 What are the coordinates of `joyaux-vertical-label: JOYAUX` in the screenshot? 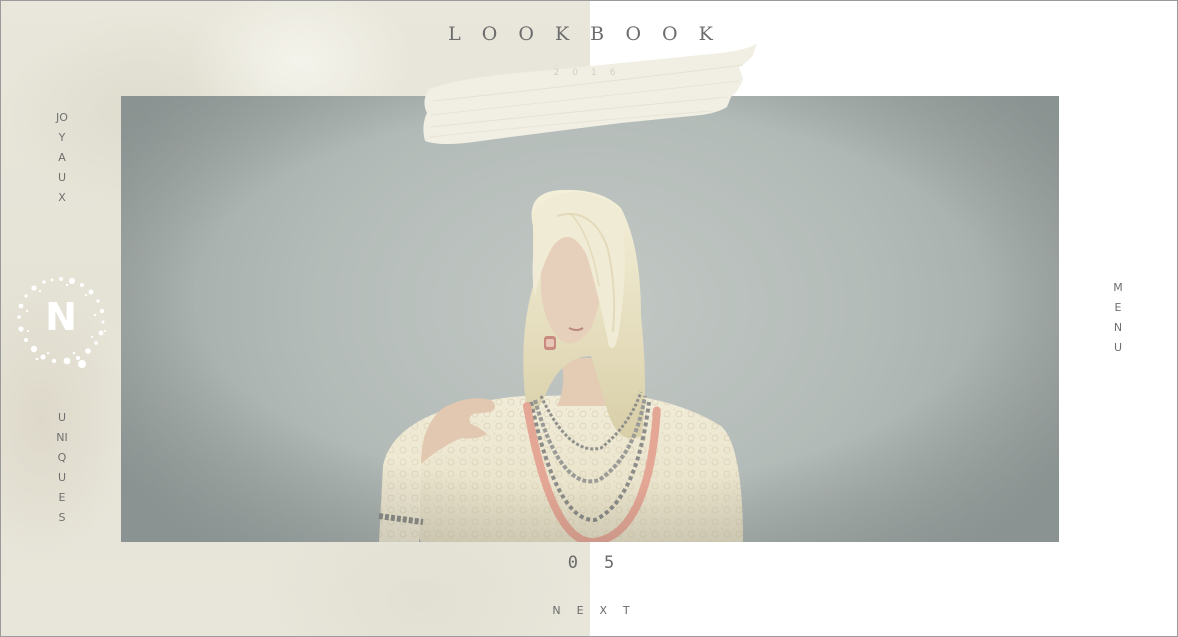 It's located at (62, 157).